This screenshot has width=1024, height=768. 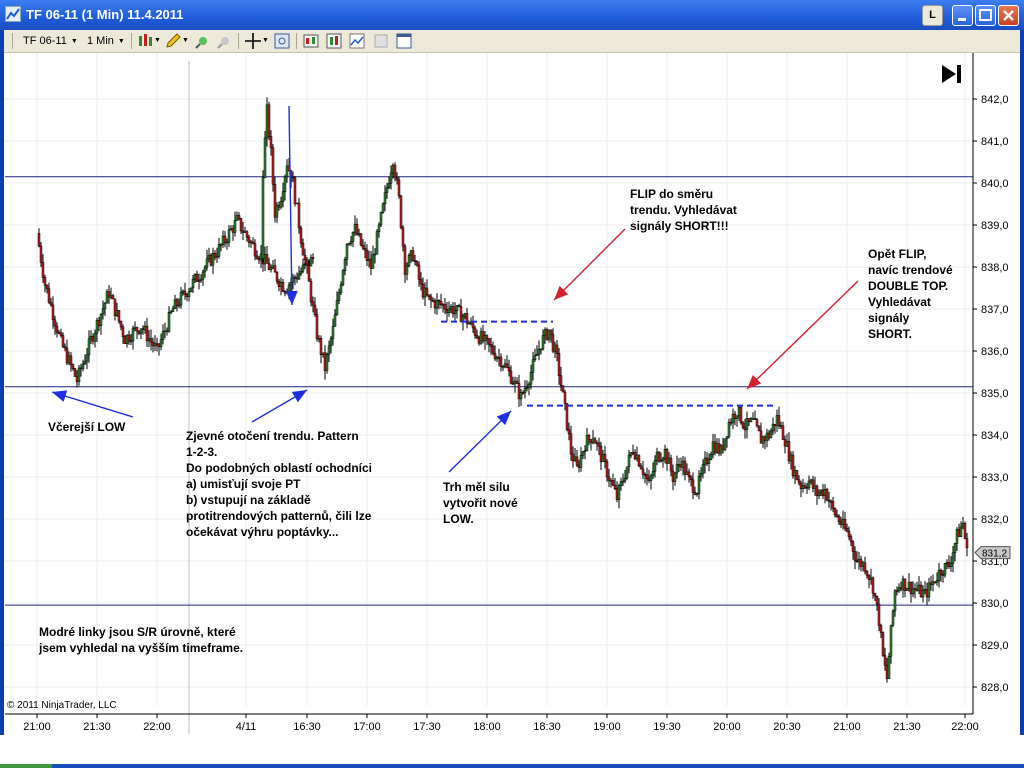 What do you see at coordinates (427, 727) in the screenshot?
I see `time-tick-label: 17:30` at bounding box center [427, 727].